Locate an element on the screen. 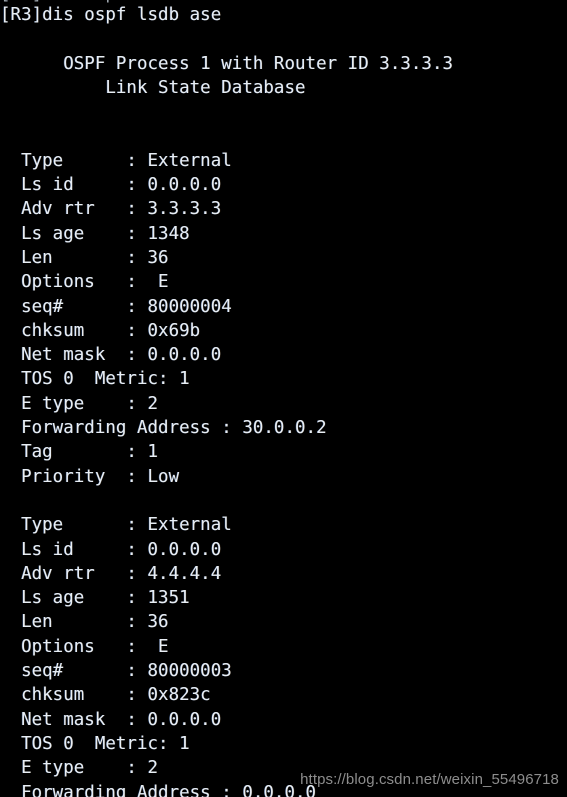  terminal-line: Link State Database is located at coordinates (153, 87).